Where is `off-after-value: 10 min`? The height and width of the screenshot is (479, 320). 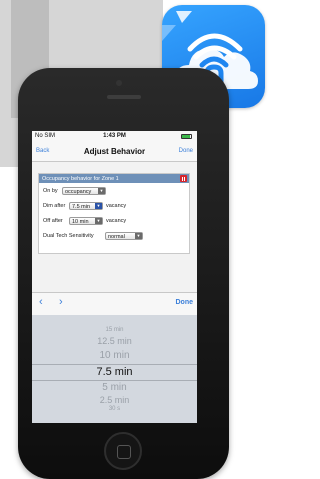 off-after-value: 10 min is located at coordinates (80, 221).